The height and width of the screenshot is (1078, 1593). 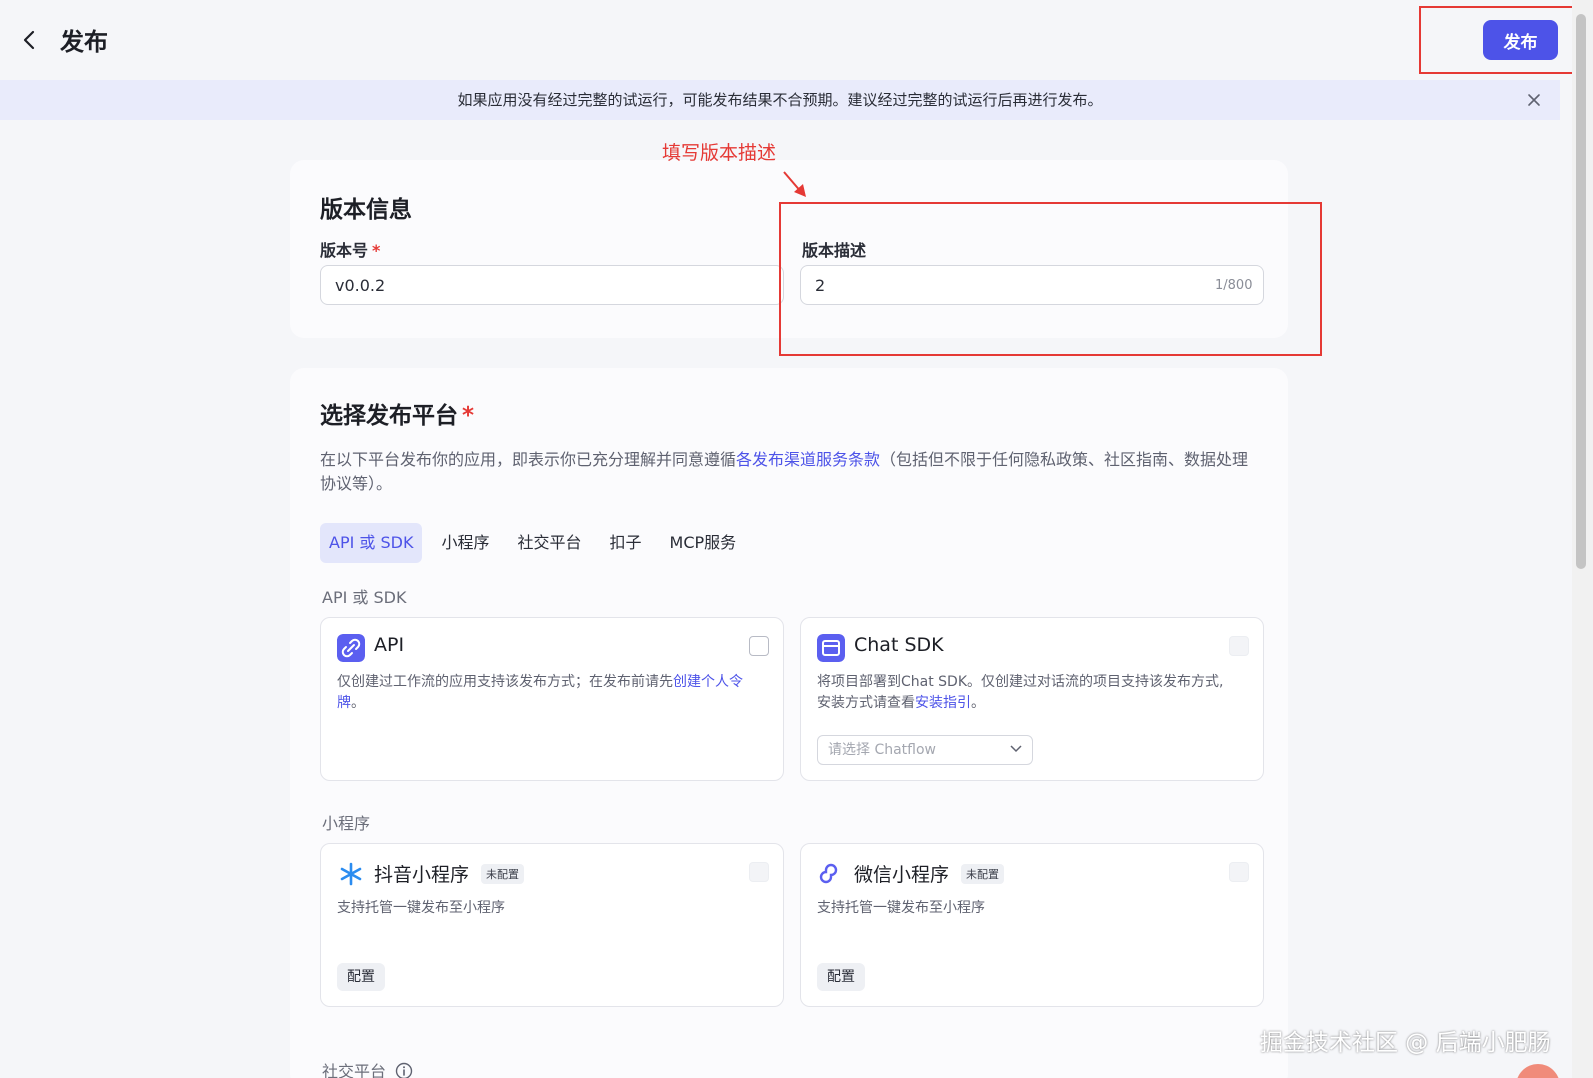 What do you see at coordinates (1016, 749) in the screenshot?
I see `chevron-down-icon` at bounding box center [1016, 749].